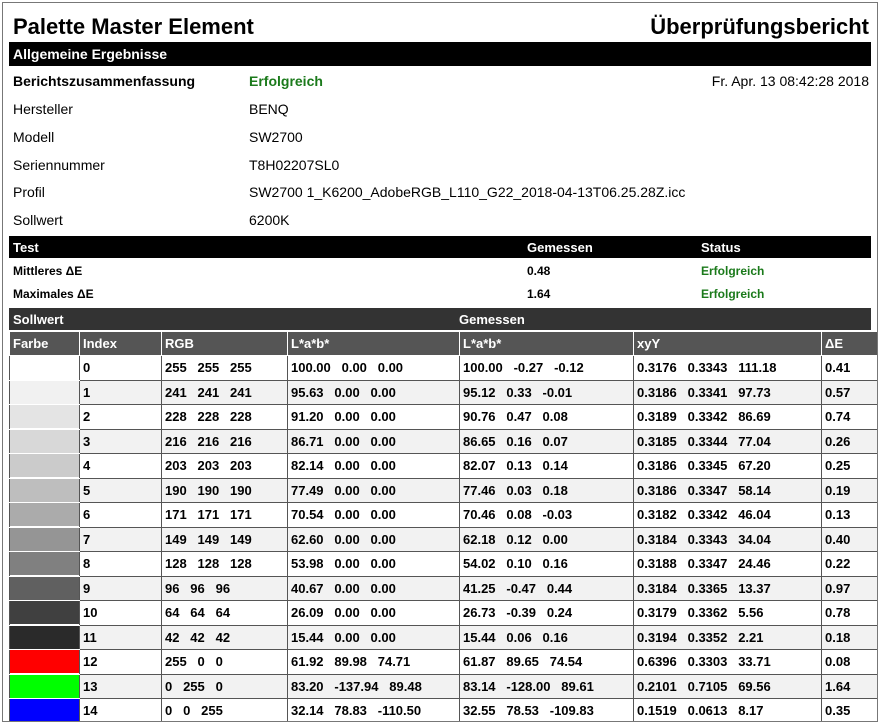 Image resolution: width=880 pixels, height=724 pixels. What do you see at coordinates (44, 343) in the screenshot?
I see `col-header-color: Farbe` at bounding box center [44, 343].